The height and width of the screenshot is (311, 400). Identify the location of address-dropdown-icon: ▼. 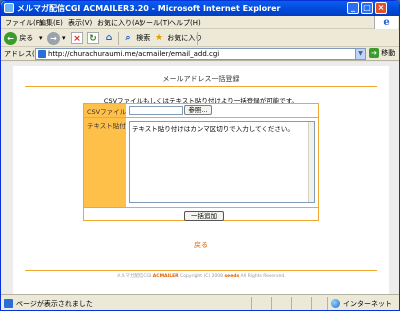
(360, 54).